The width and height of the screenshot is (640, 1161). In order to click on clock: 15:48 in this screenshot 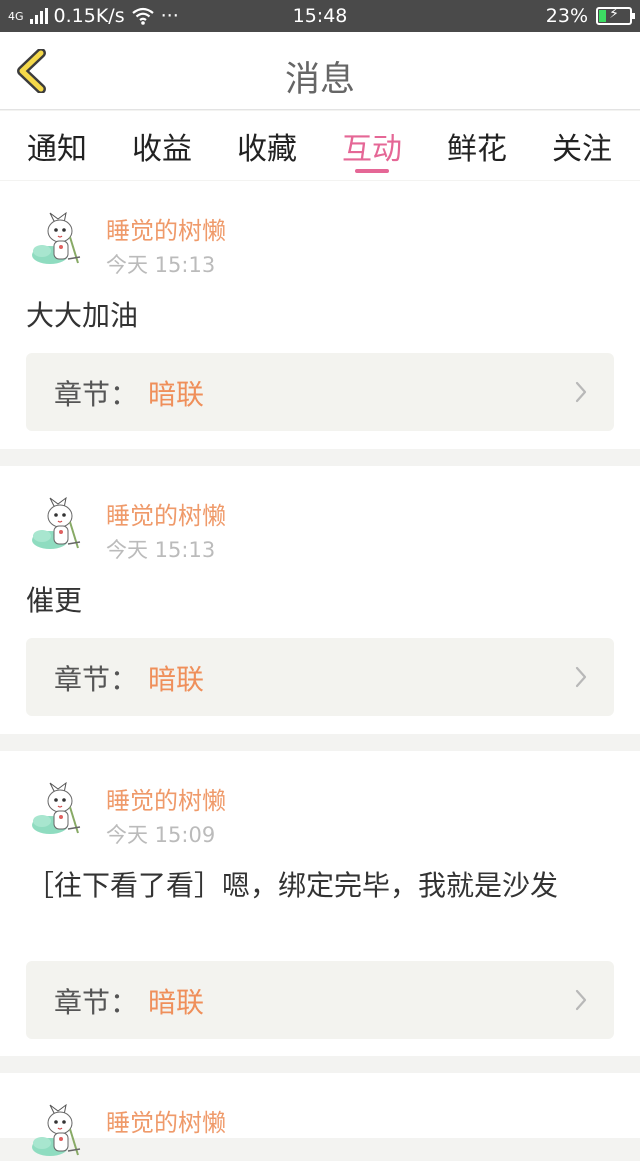, I will do `click(320, 16)`.